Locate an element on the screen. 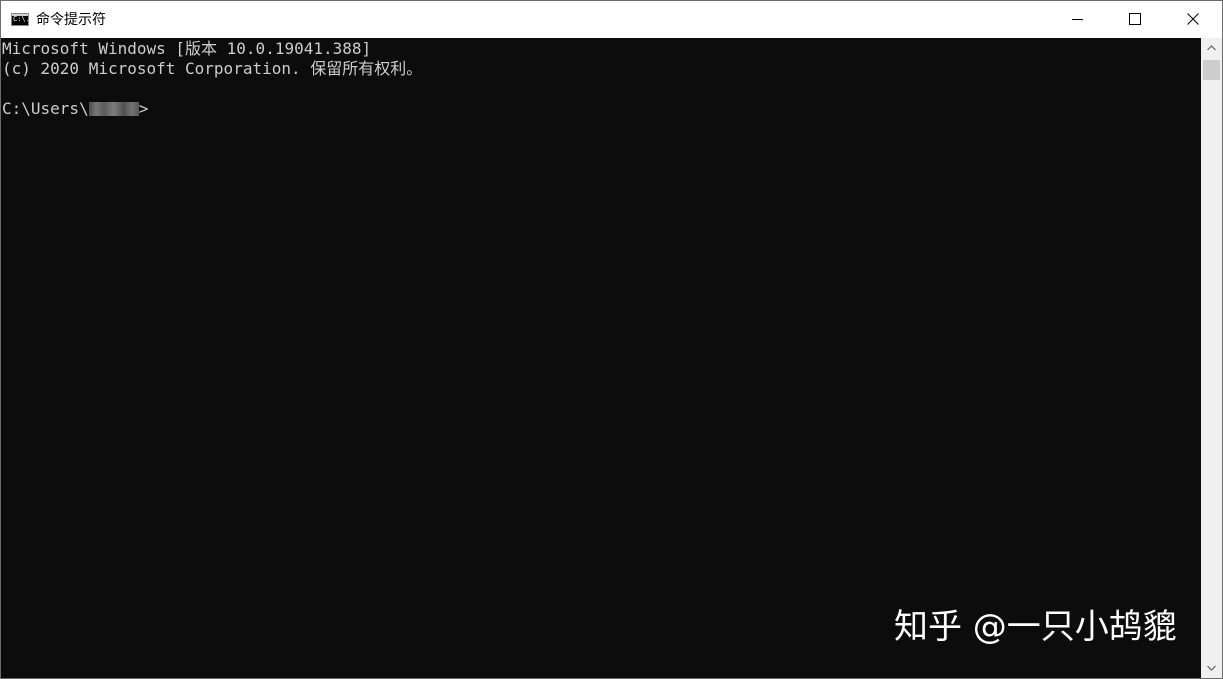 The image size is (1223, 679). minimize-button is located at coordinates (1077, 19).